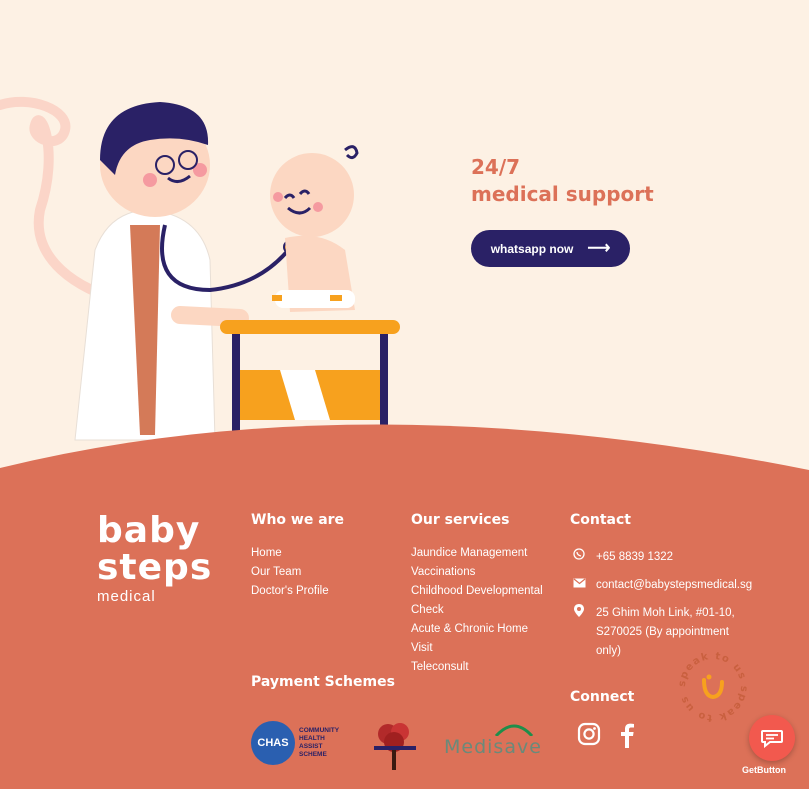  What do you see at coordinates (477, 629) in the screenshot?
I see `footer-link-acute-chronic: Acute & Chronic Home` at bounding box center [477, 629].